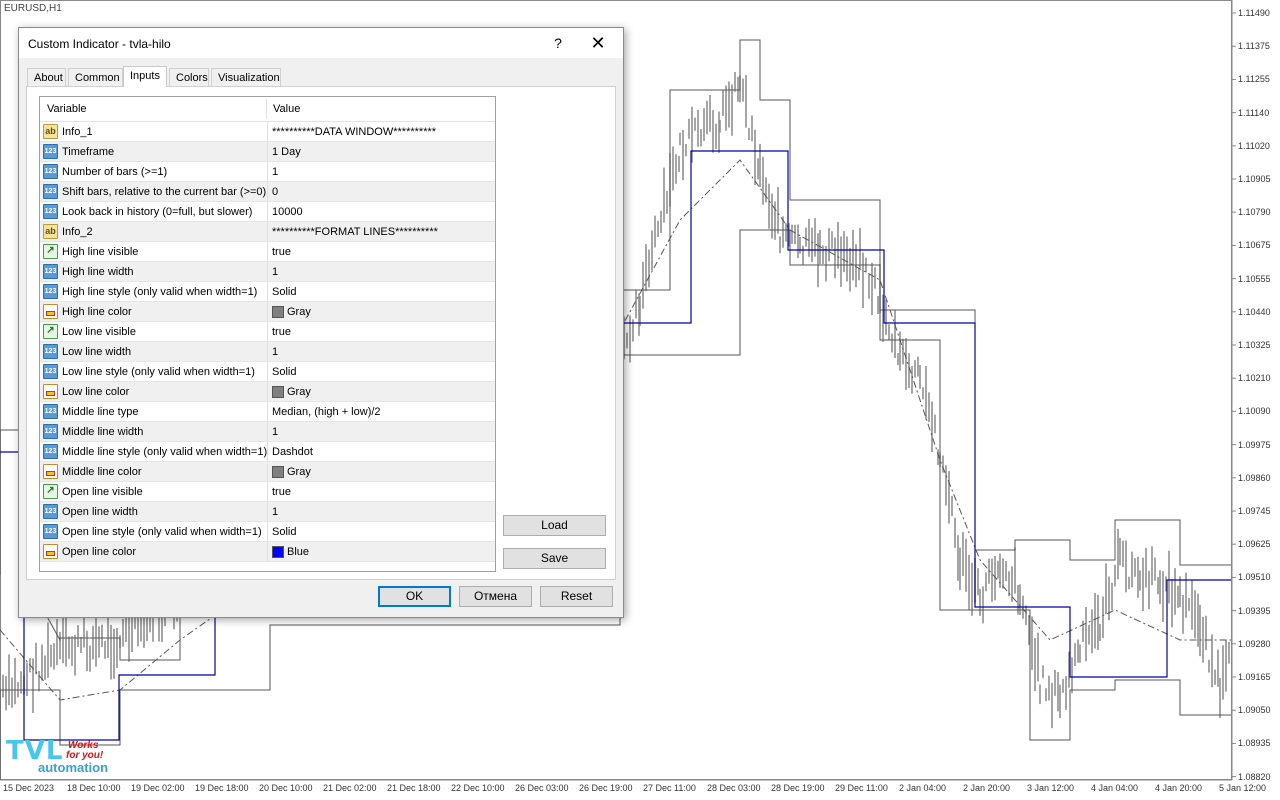  Describe the element at coordinates (275, 272) in the screenshot. I see `parameter-value: 1` at that location.